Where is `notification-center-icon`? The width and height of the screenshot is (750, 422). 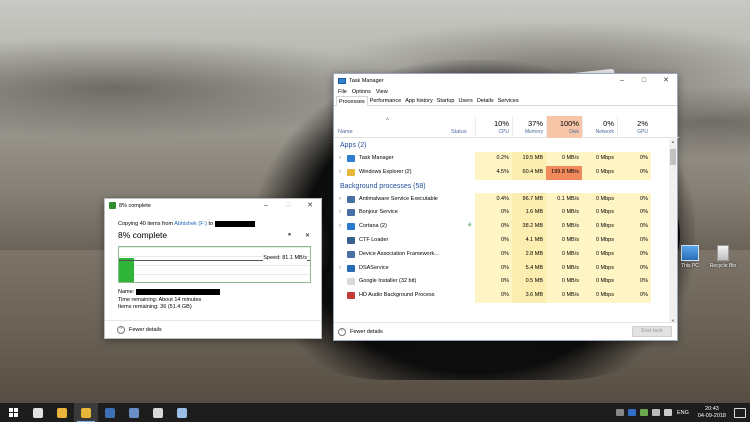
notification-center-icon is located at coordinates (740, 412).